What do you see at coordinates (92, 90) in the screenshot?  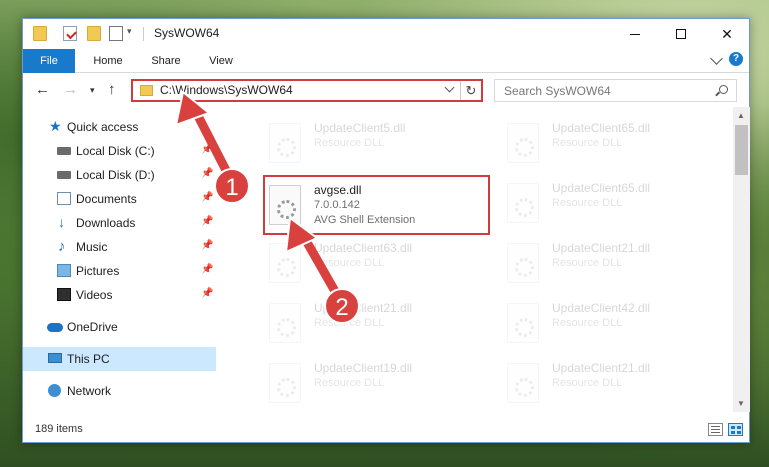 I see `recent-locations-icon: ▾` at bounding box center [92, 90].